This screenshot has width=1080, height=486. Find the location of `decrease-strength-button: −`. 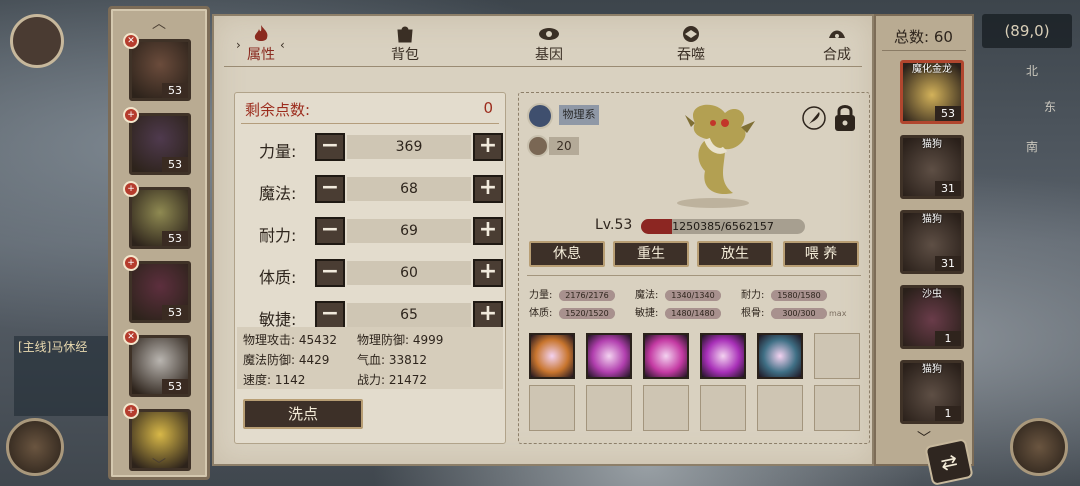

decrease-strength-button: − is located at coordinates (330, 147).